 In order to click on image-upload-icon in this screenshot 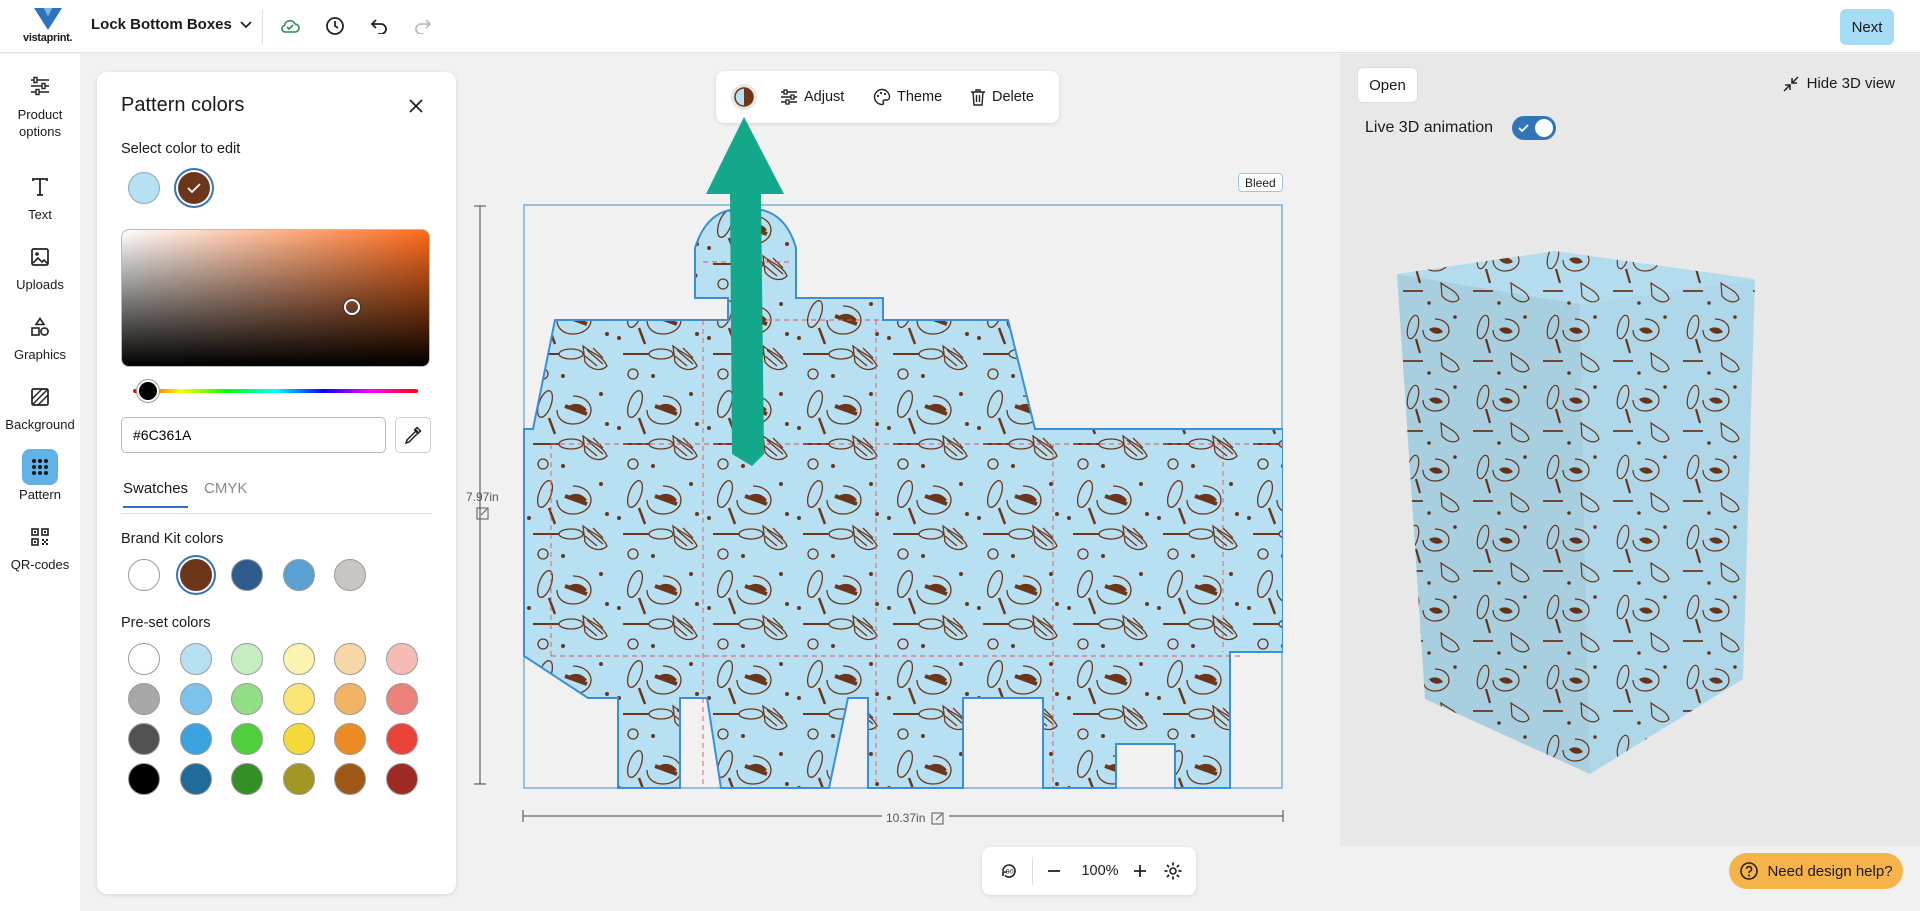, I will do `click(40, 257)`.